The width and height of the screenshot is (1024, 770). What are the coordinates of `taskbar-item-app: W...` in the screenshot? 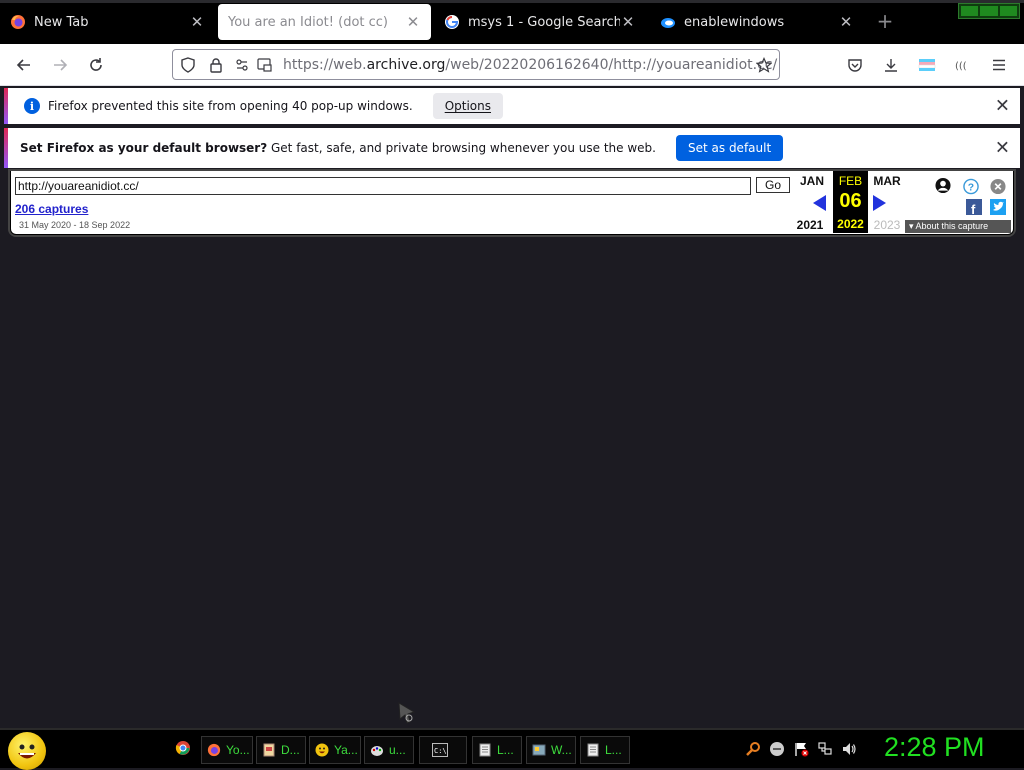 It's located at (551, 750).